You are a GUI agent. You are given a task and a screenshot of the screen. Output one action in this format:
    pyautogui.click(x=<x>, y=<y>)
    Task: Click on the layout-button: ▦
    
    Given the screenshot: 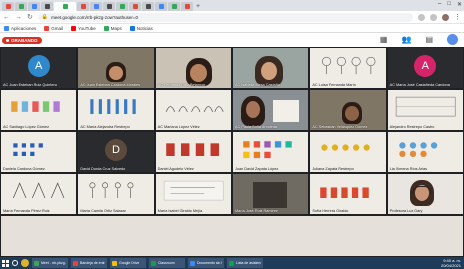 What is the action you would take?
    pyautogui.click(x=383, y=39)
    